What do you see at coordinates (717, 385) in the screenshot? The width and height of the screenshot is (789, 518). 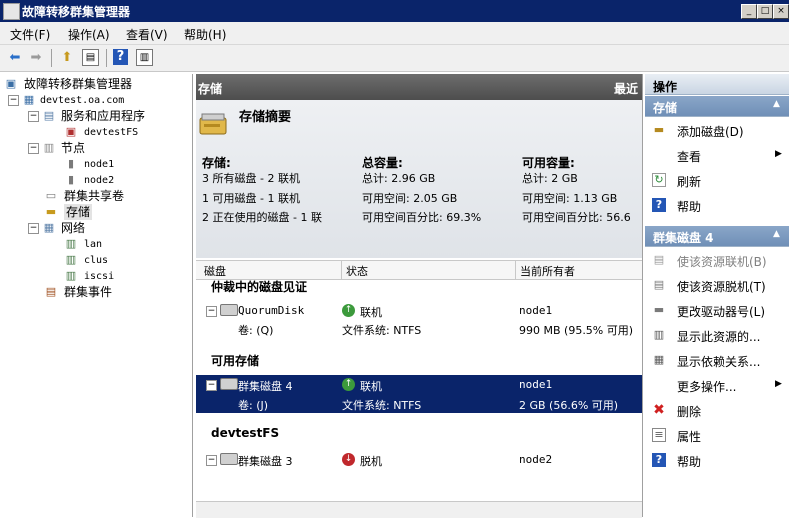 I see `action-more-actions: 更多操作... ▶` at bounding box center [717, 385].